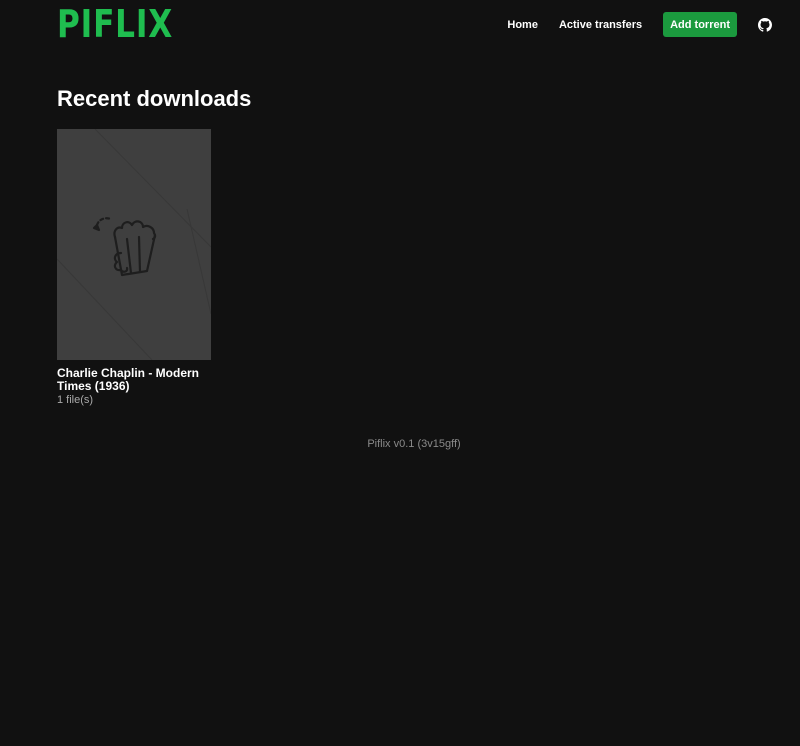 The image size is (800, 746). I want to click on nav-active-transfers-link: Active transfers, so click(600, 25).